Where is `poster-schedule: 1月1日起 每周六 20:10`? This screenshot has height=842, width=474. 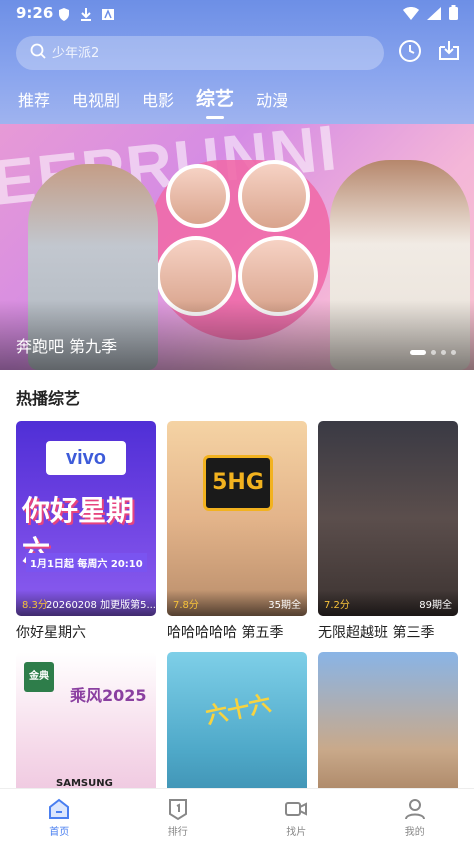
poster-schedule: 1月1日起 每周六 20:10 is located at coordinates (86, 562).